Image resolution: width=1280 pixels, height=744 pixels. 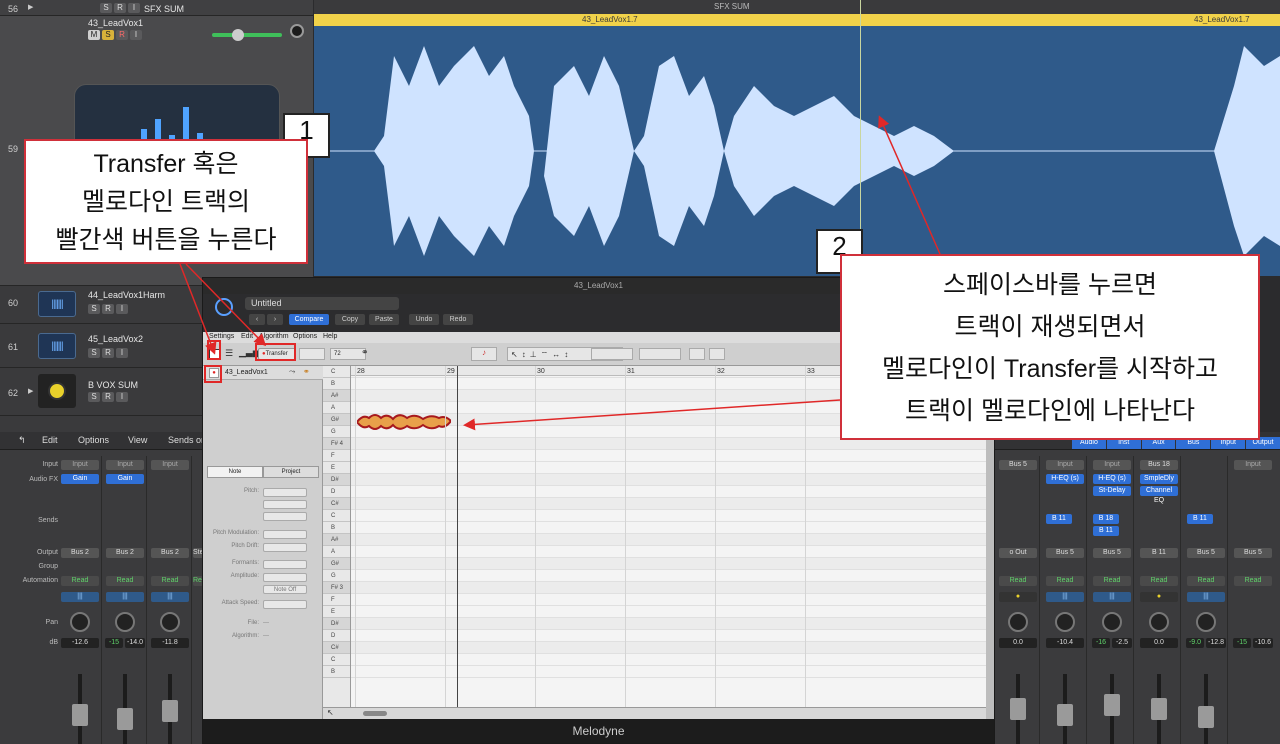 I want to click on note-blob, so click(x=404, y=422).